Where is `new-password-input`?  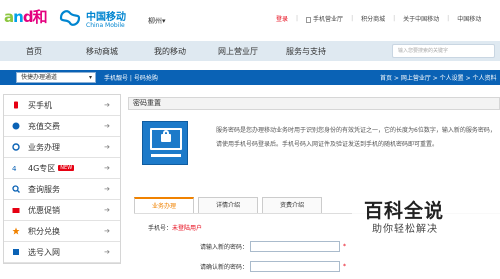 new-password-input is located at coordinates (295, 246).